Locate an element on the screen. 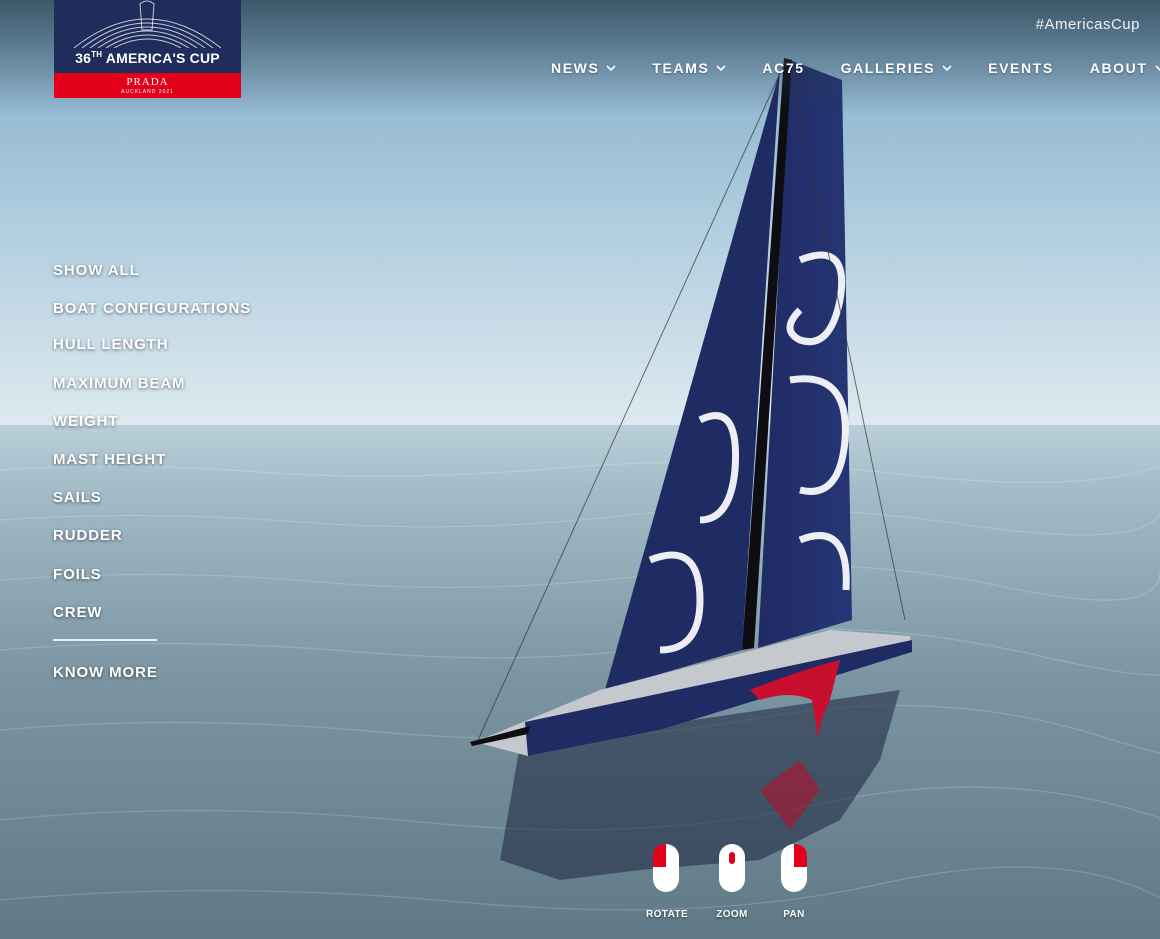 Image resolution: width=1160 pixels, height=939 pixels. nav-events: EVENTS is located at coordinates (1021, 68).